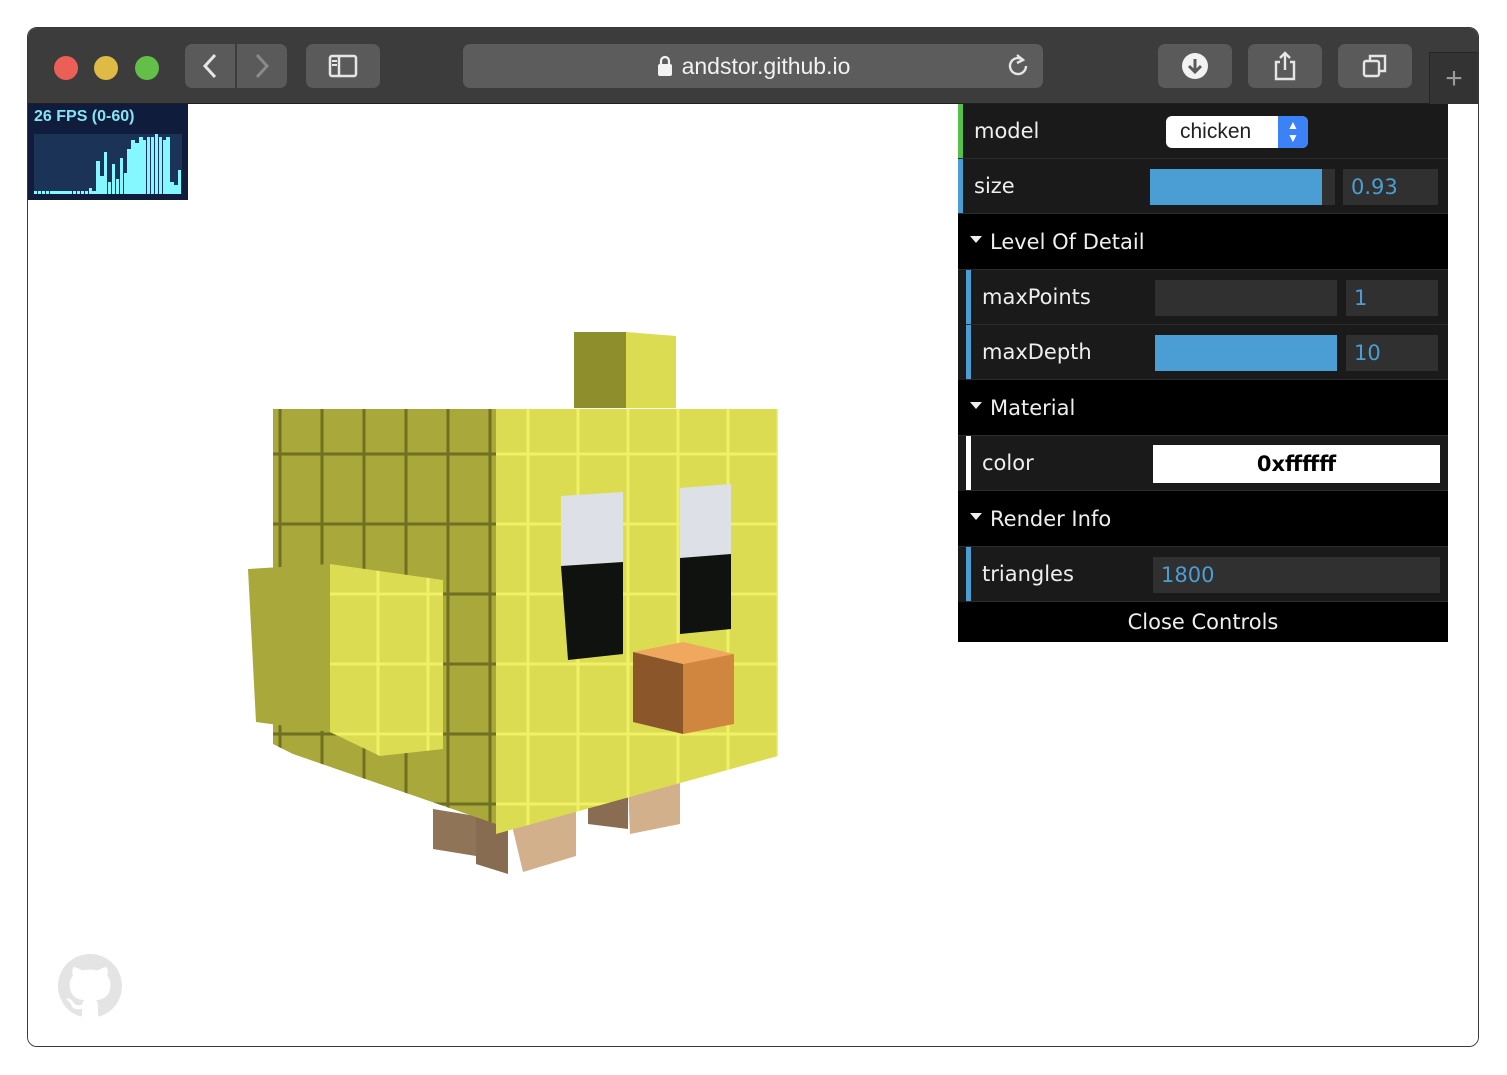 The width and height of the screenshot is (1507, 1075). What do you see at coordinates (1236, 187) in the screenshot?
I see `size-slider-fill` at bounding box center [1236, 187].